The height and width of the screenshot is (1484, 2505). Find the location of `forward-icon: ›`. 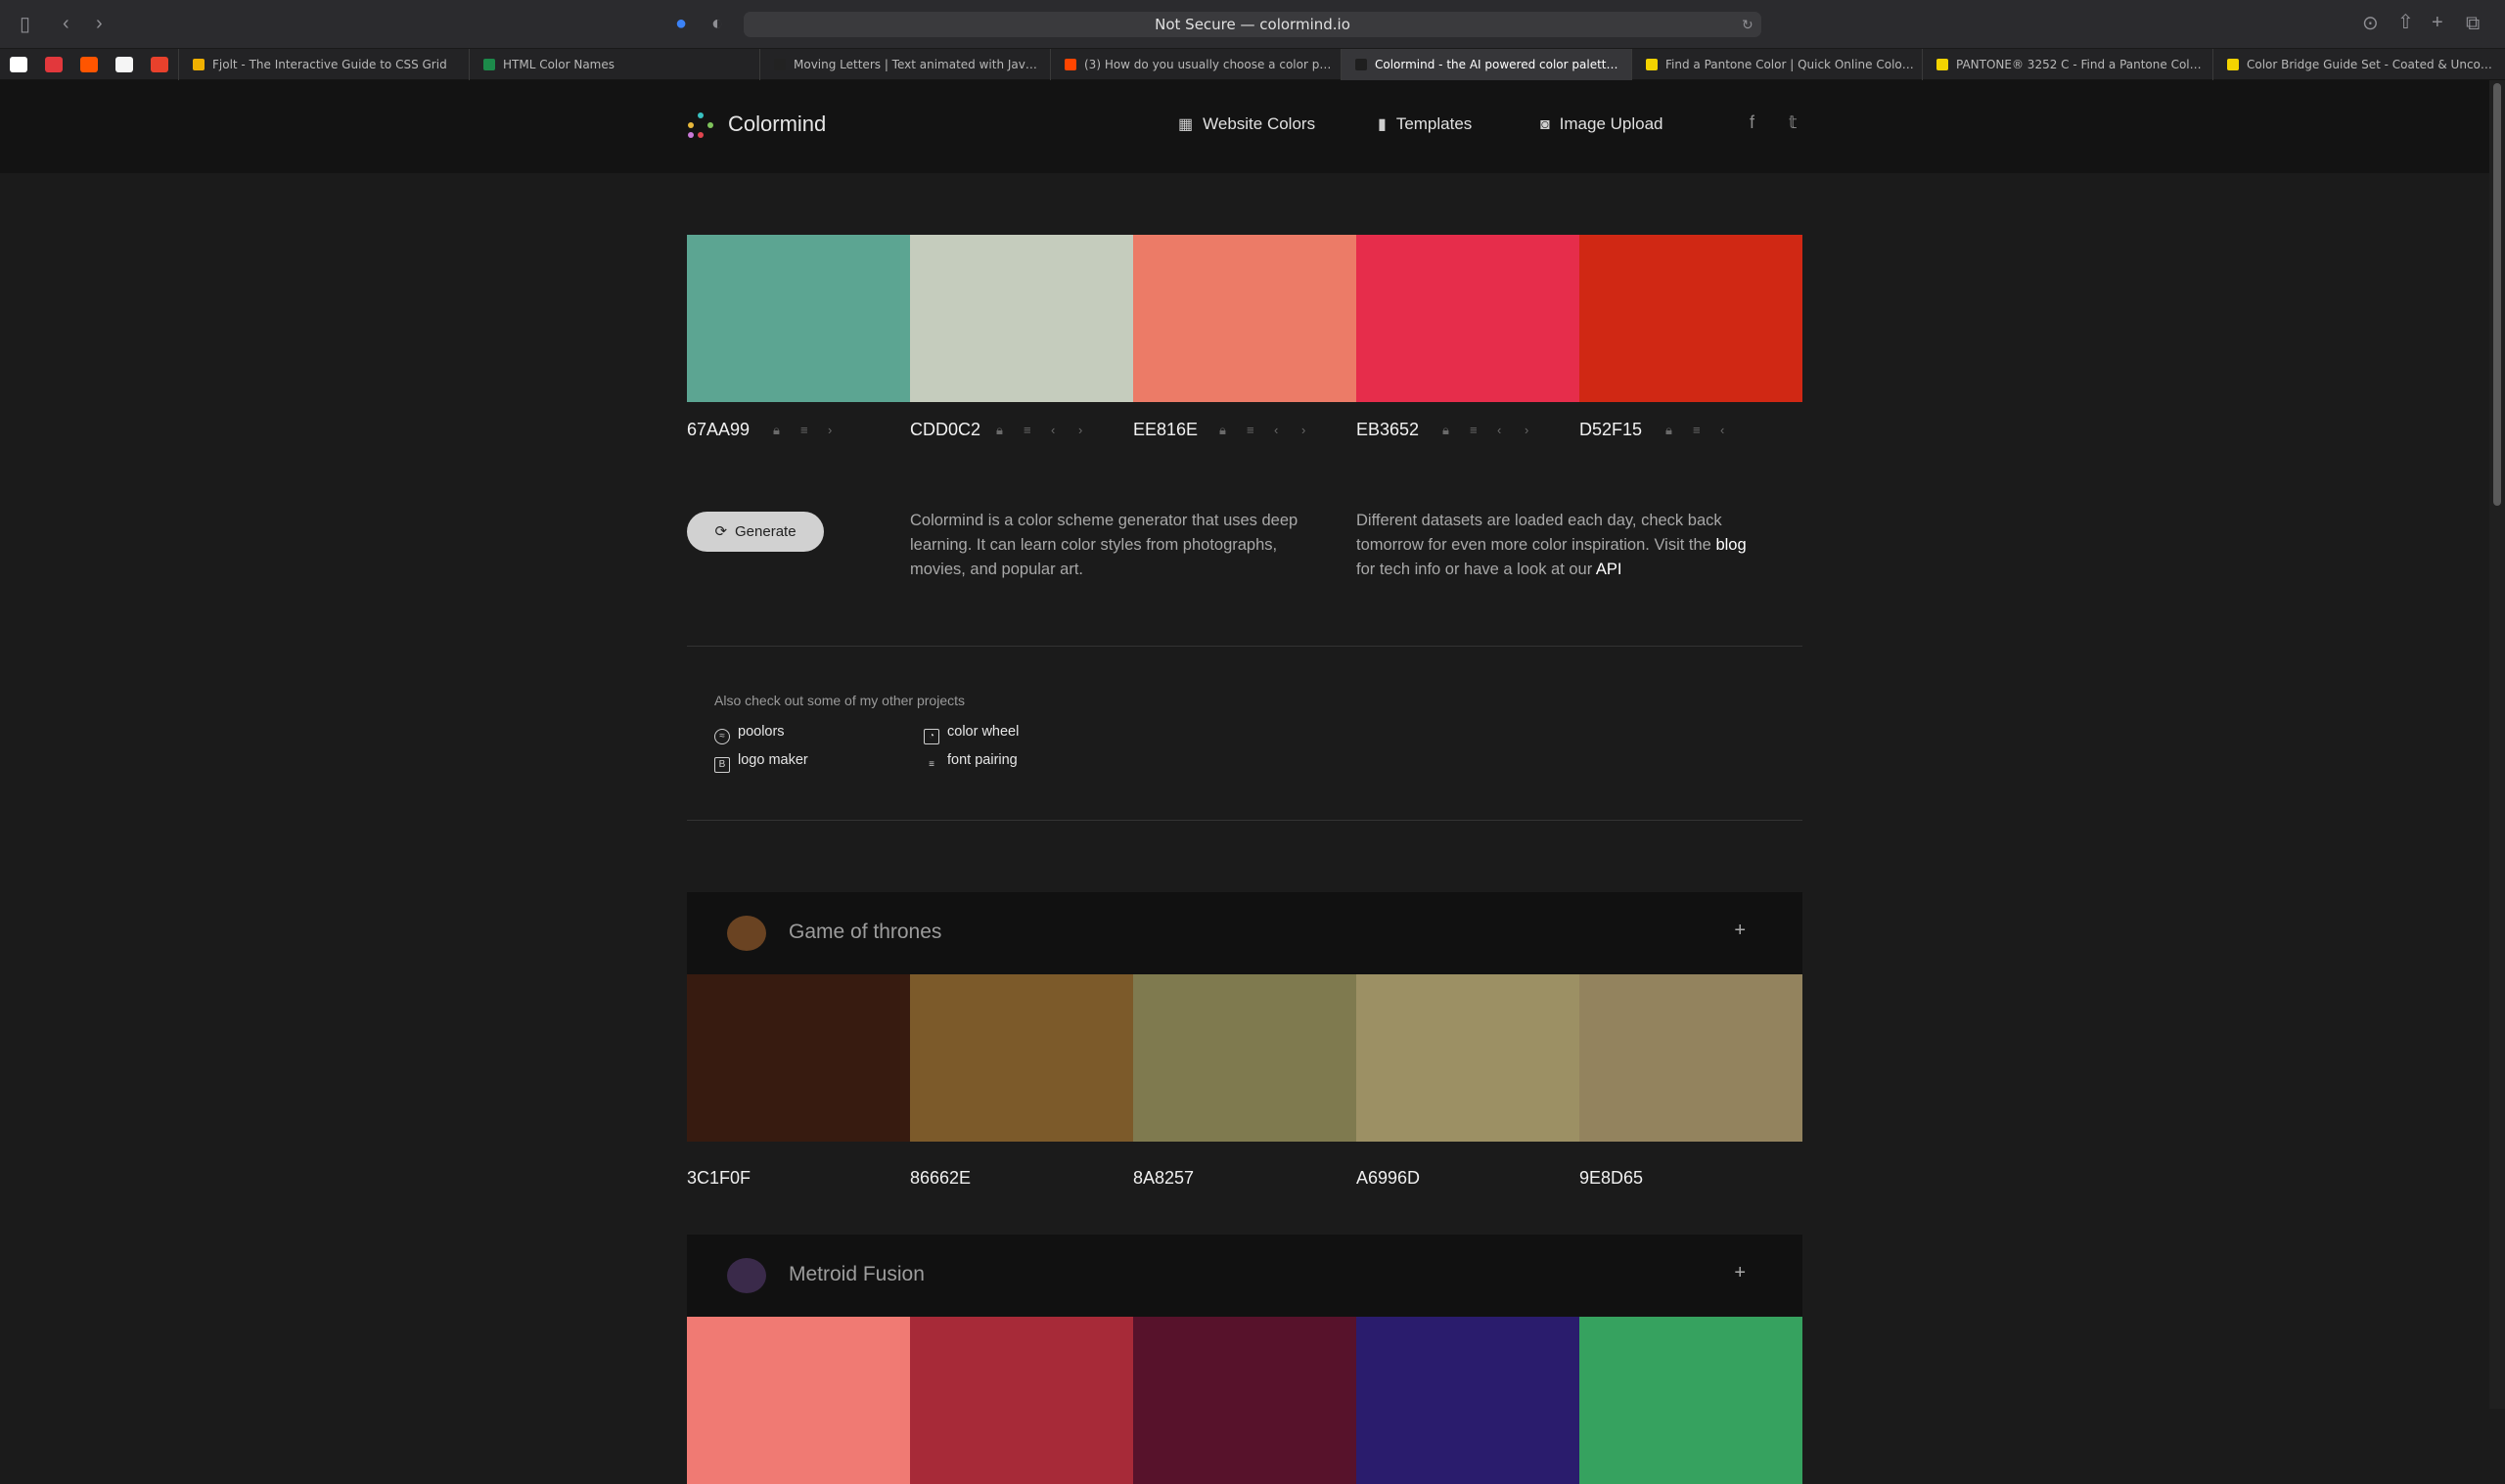

forward-icon: › is located at coordinates (99, 23).